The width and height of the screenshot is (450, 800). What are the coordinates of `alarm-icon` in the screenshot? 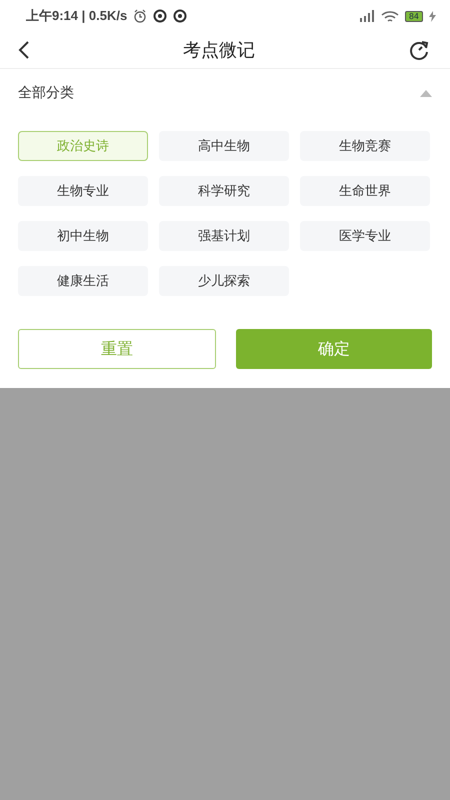 It's located at (140, 16).